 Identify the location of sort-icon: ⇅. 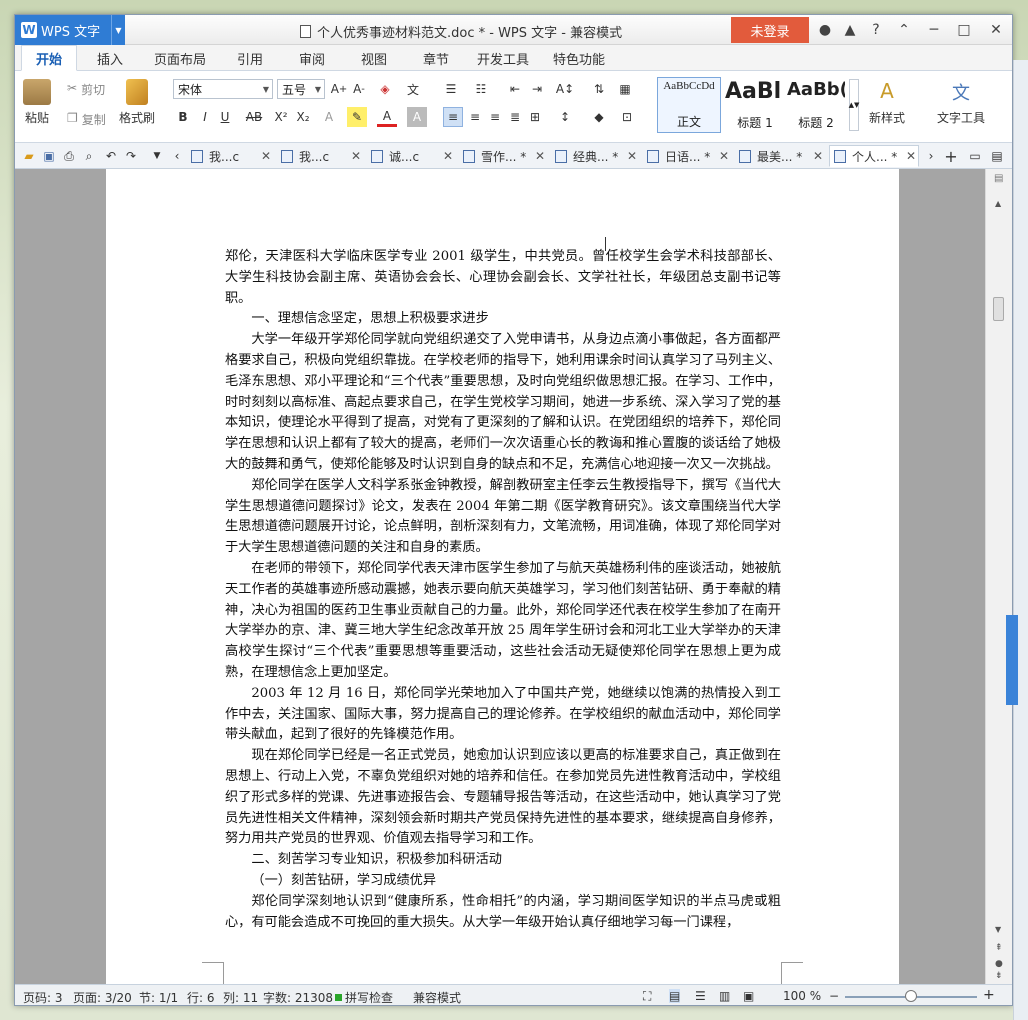
(599, 89).